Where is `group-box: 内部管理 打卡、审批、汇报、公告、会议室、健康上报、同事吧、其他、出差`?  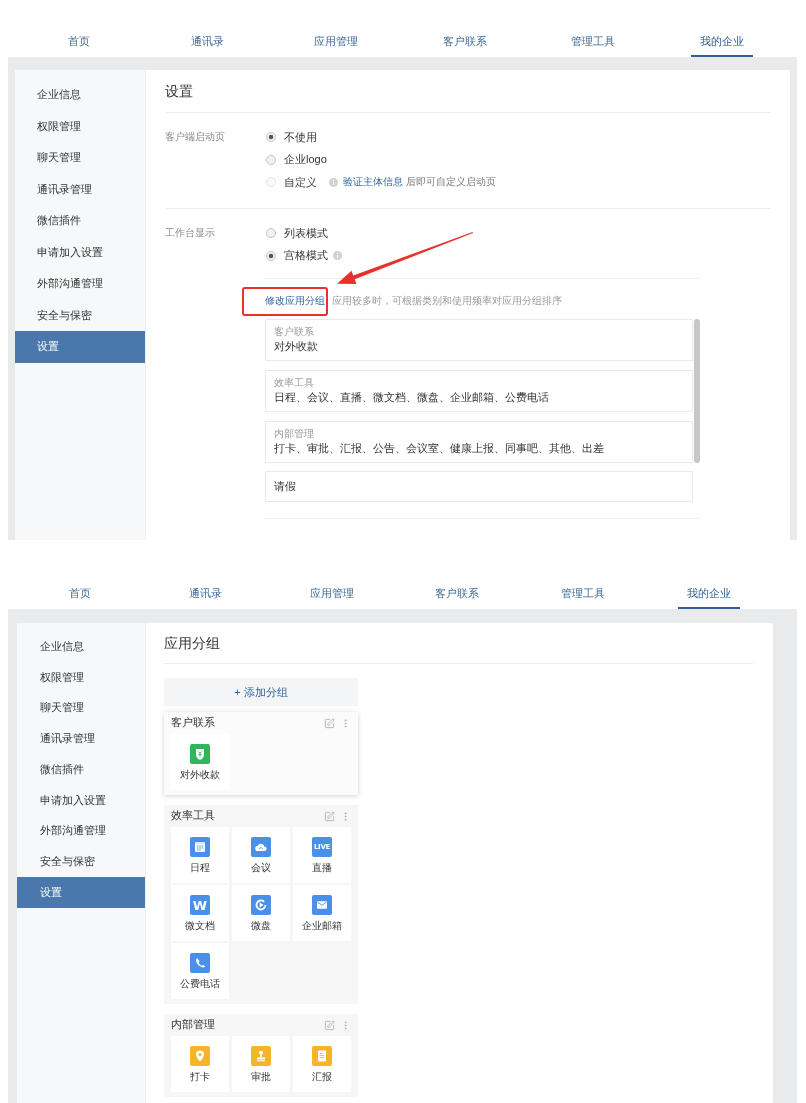
group-box: 内部管理 打卡、审批、汇报、公告、会议室、健康上报、同事吧、其他、出差 is located at coordinates (479, 442).